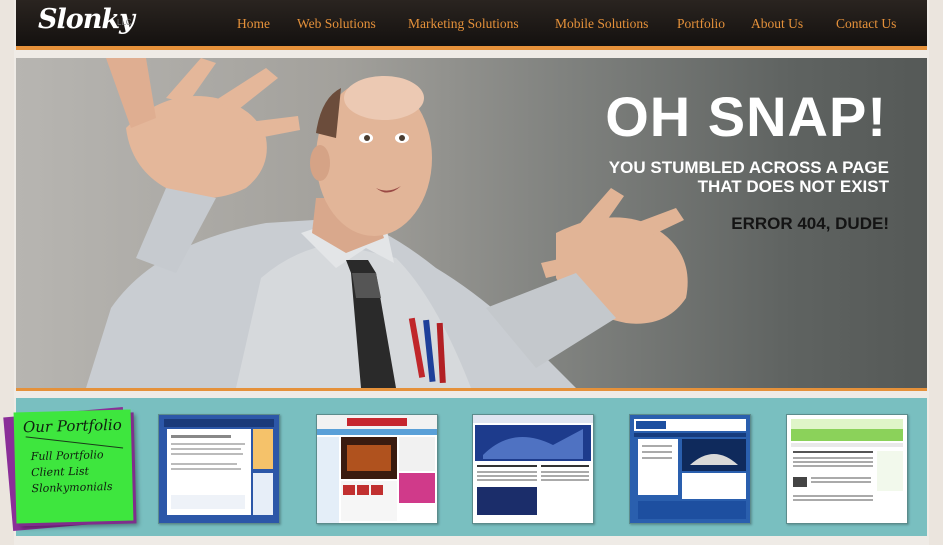 This screenshot has height=545, width=943. Describe the element at coordinates (336, 24) in the screenshot. I see `nav-web-solutions: Web Solutions` at that location.